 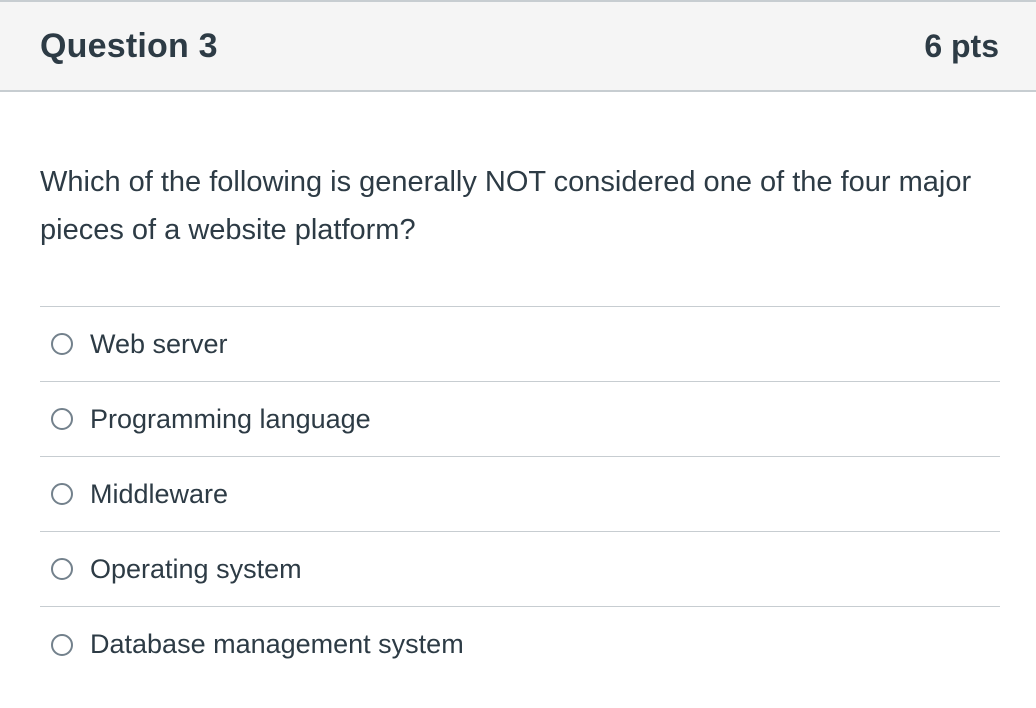 I want to click on answer-option-middleware: Middleware, so click(x=520, y=494).